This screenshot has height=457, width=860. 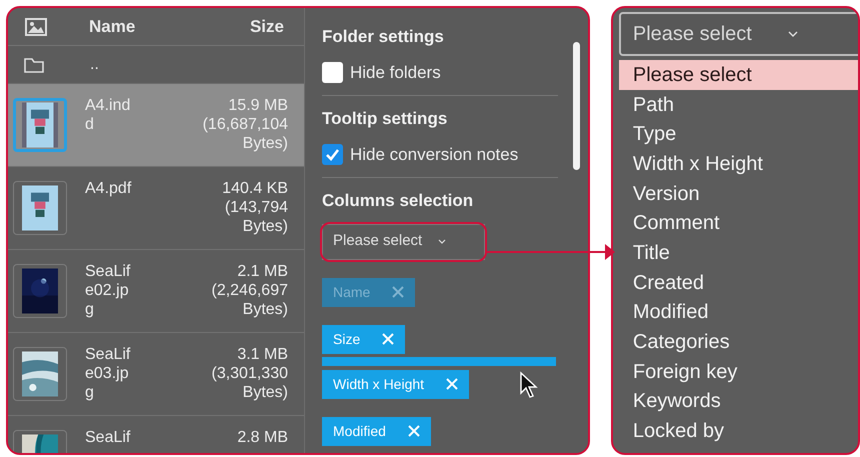 I want to click on column-header: Size, so click(x=267, y=27).